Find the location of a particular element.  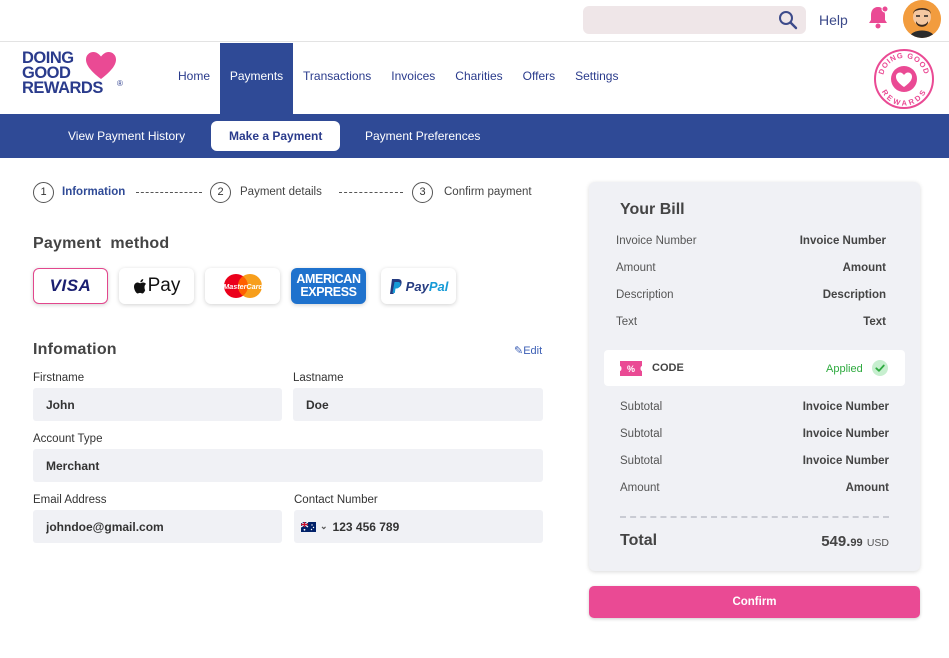

account-type-label: Account Type is located at coordinates (68, 439).